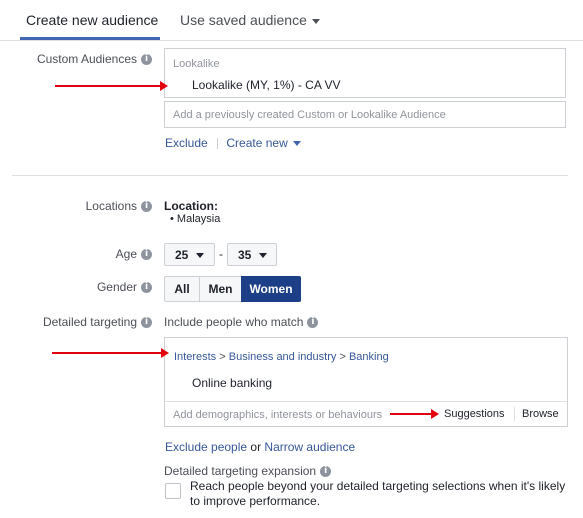 The image size is (583, 518). Describe the element at coordinates (206, 447) in the screenshot. I see `exclude-people-link: Exclude people` at that location.